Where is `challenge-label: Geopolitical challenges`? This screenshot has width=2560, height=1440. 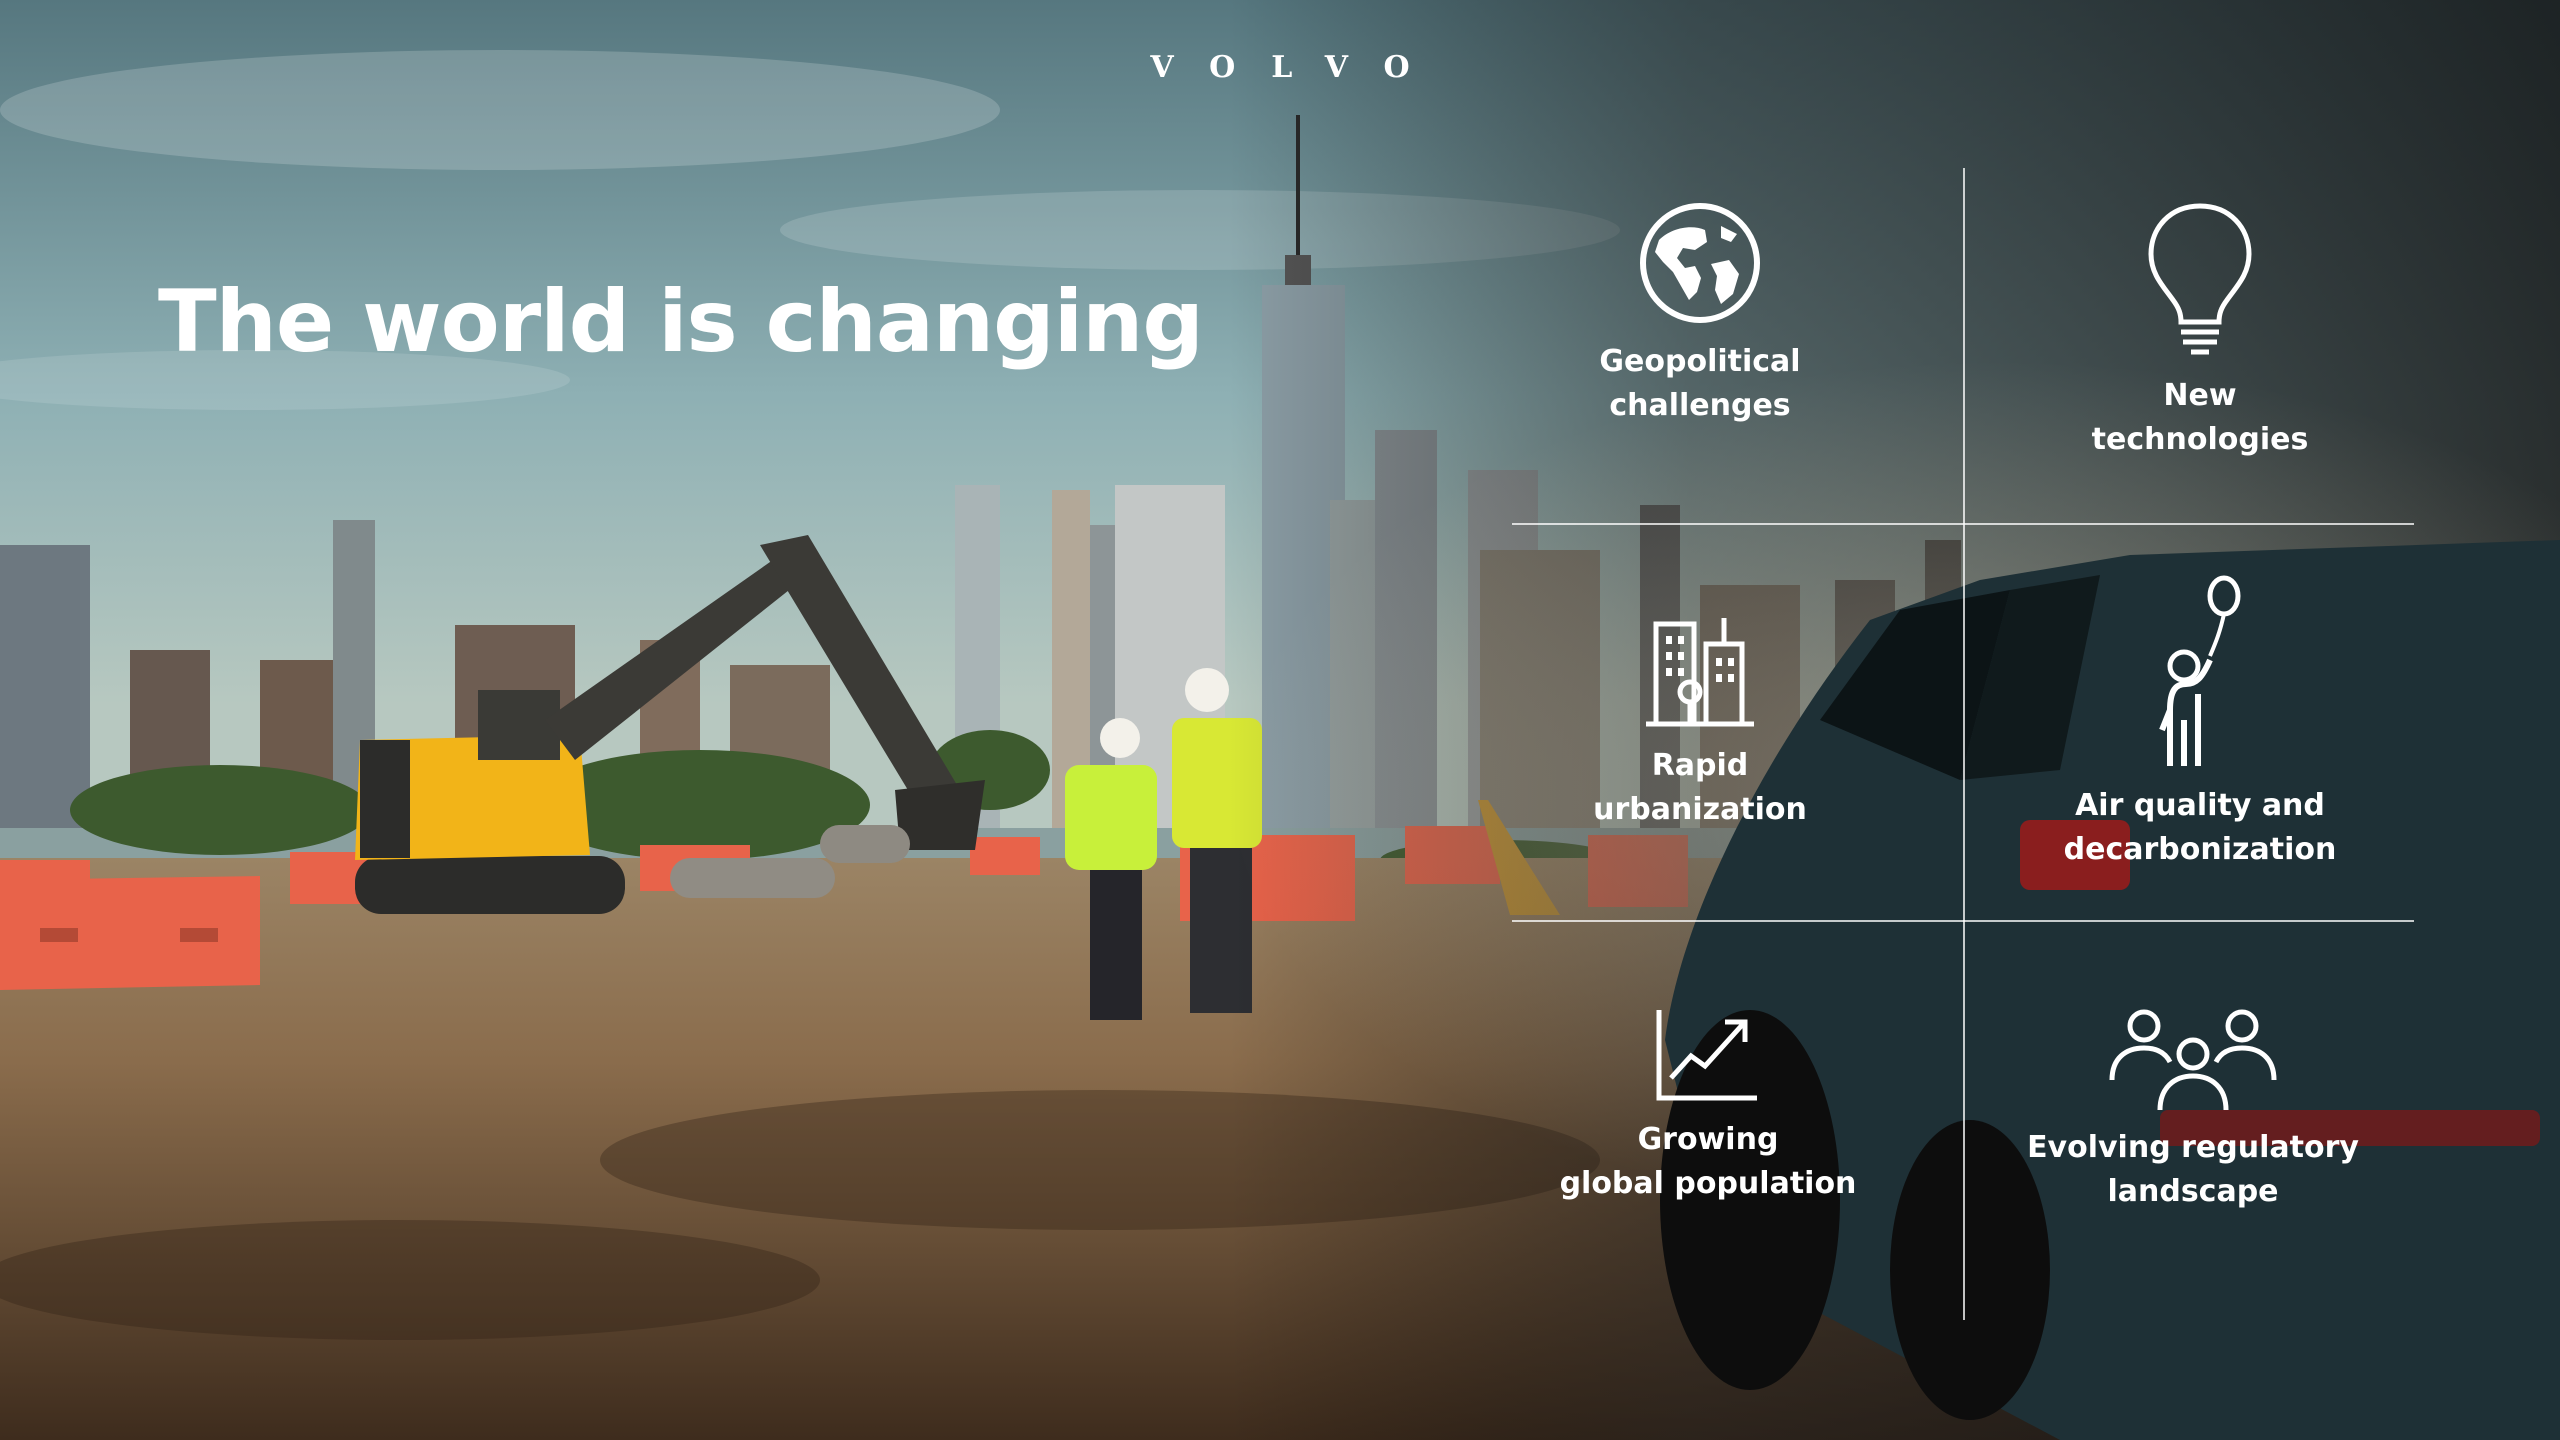
challenge-label: Geopolitical challenges is located at coordinates (1700, 383).